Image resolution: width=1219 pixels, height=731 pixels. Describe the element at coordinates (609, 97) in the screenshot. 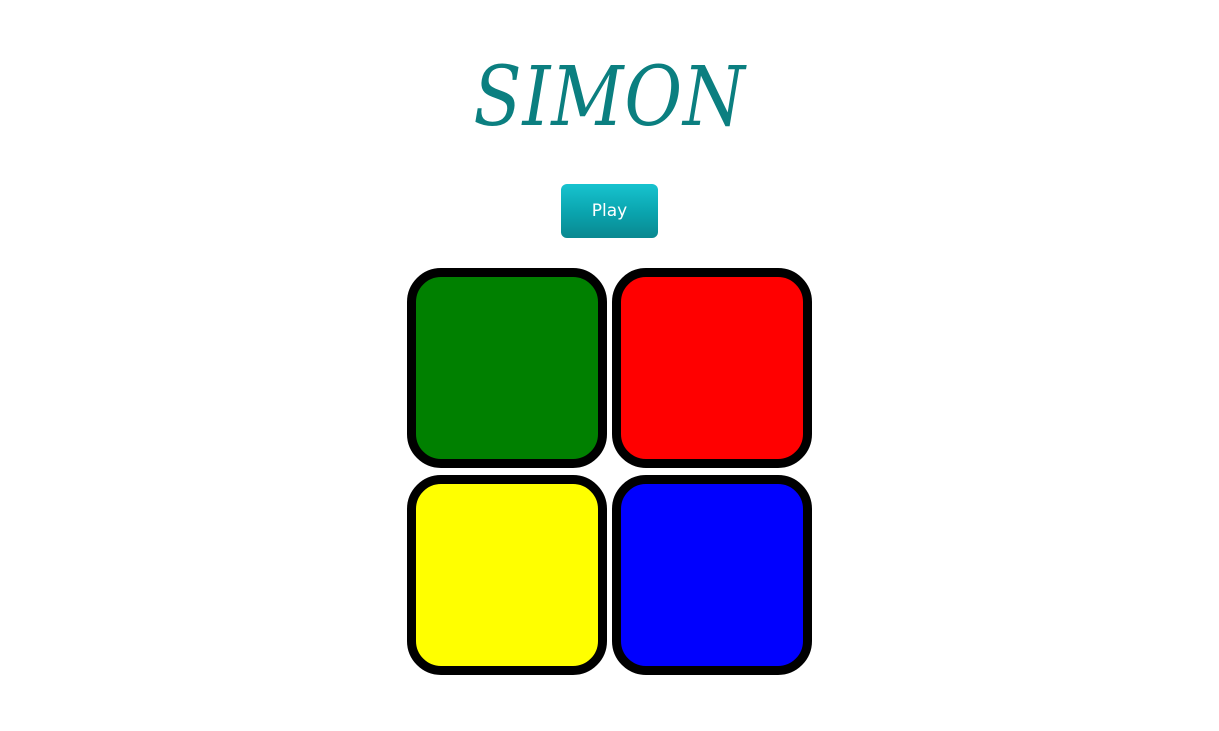

I see `game-title: SIMON` at that location.